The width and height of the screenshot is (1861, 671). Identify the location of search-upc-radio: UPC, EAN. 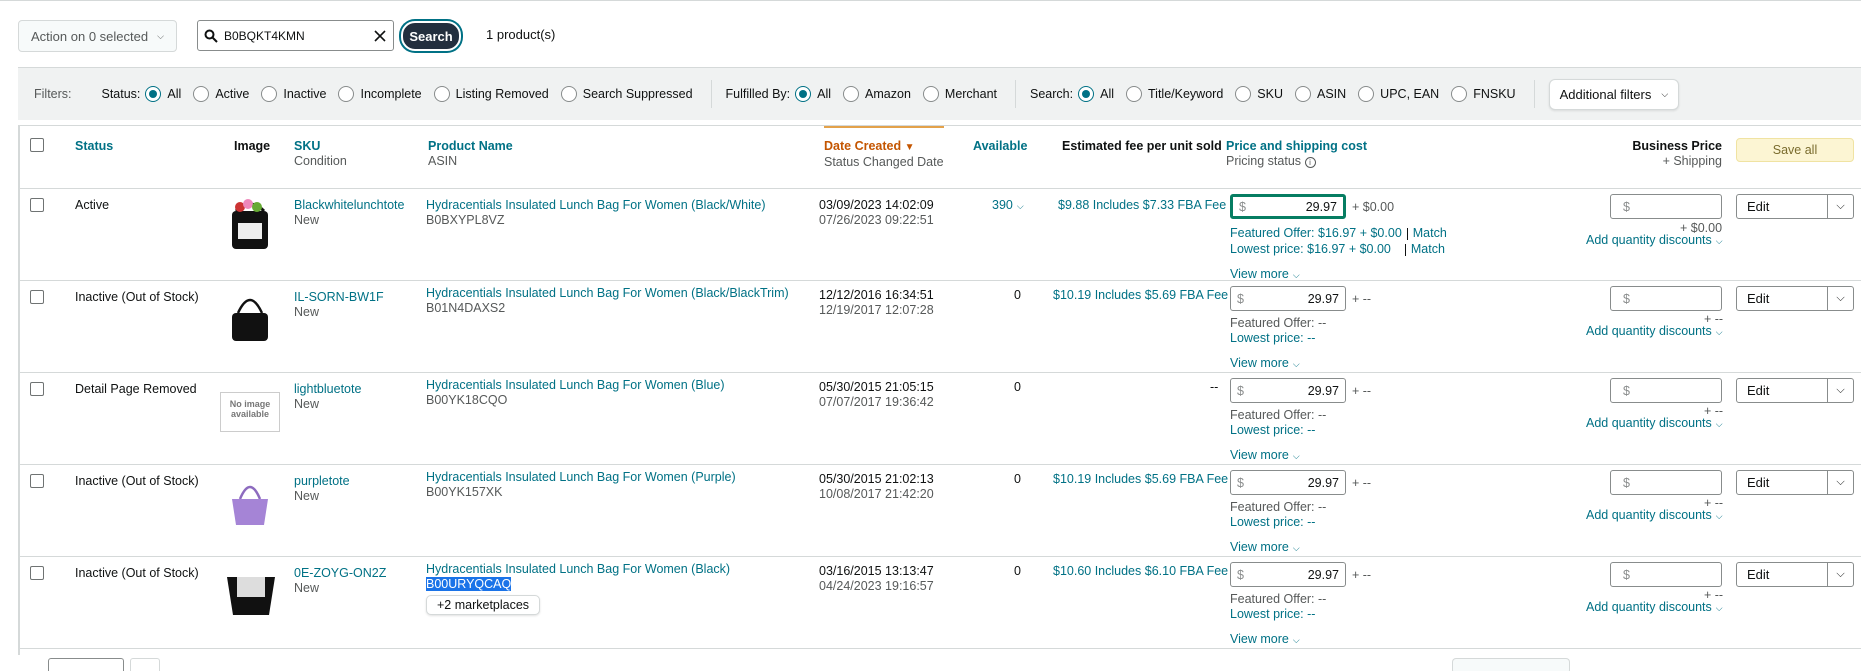
(1398, 94).